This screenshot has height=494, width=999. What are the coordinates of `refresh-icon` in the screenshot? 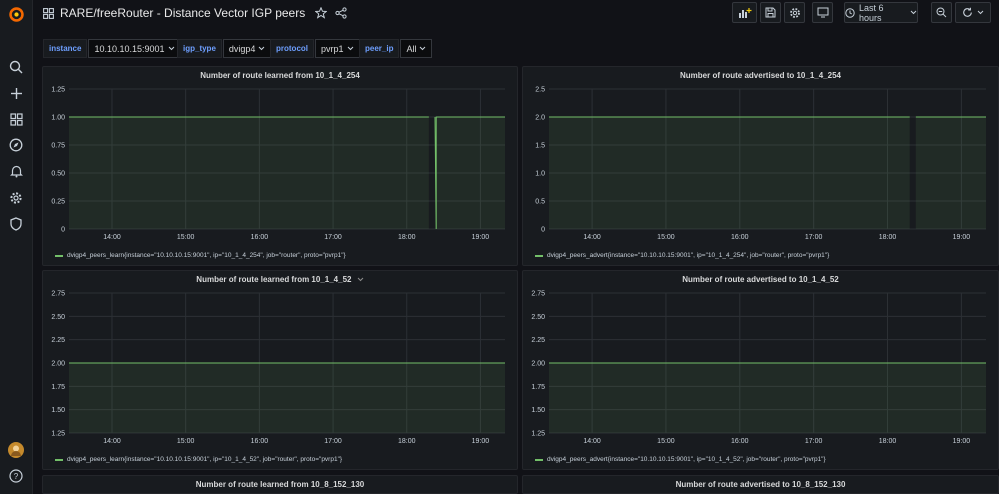 It's located at (967, 12).